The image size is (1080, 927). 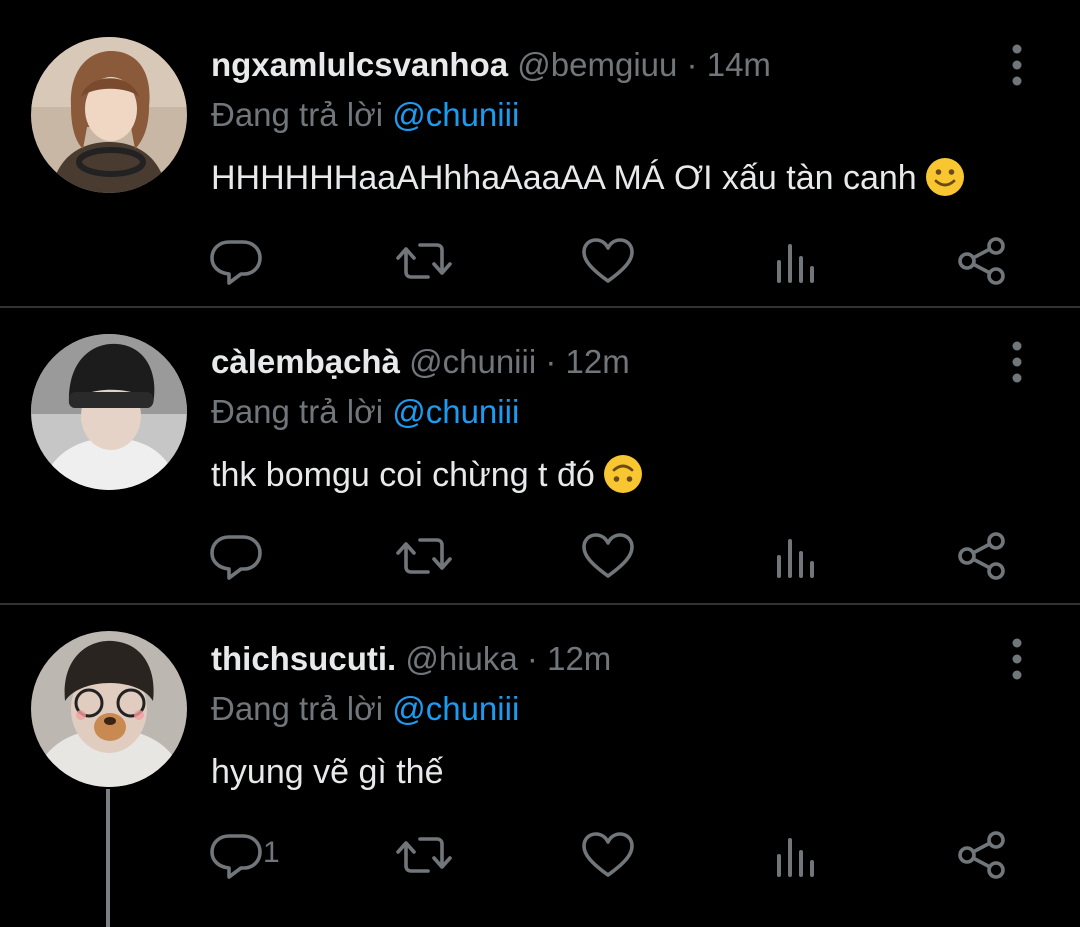 What do you see at coordinates (597, 64) in the screenshot?
I see `handle: @bemgiuu` at bounding box center [597, 64].